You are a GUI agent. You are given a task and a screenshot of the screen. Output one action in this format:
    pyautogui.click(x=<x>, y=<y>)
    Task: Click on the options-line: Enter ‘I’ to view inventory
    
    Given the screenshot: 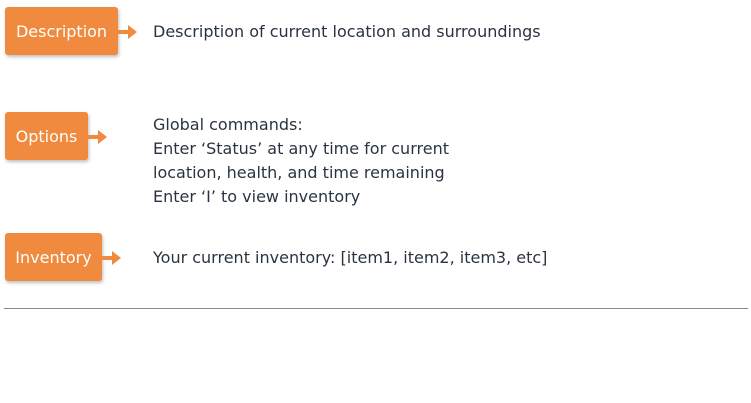 What is the action you would take?
    pyautogui.click(x=257, y=196)
    